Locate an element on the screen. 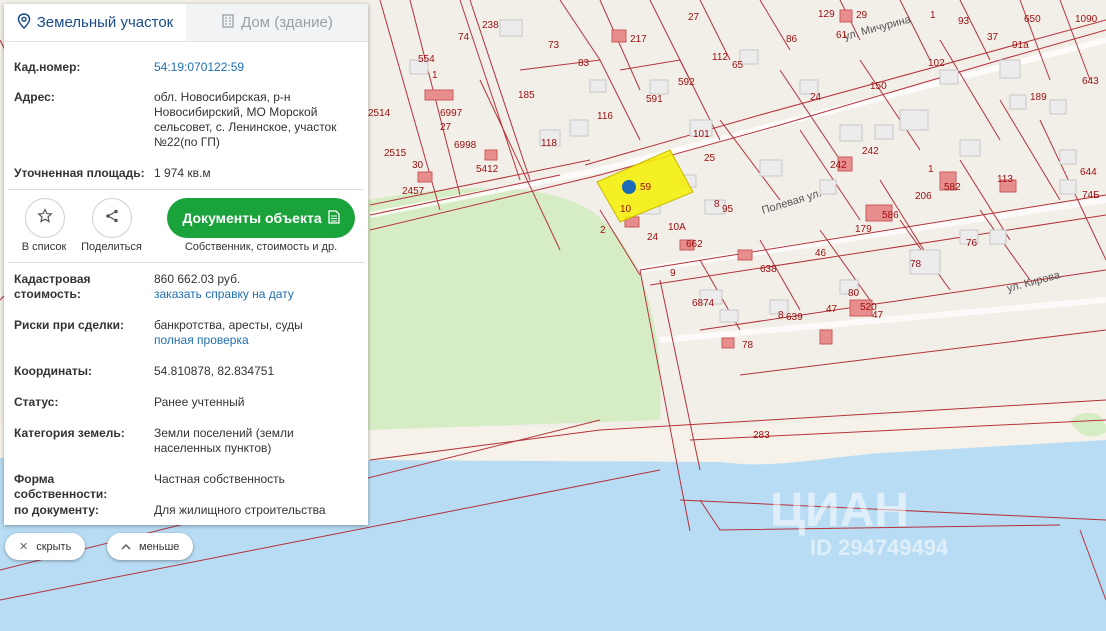 Image resolution: width=1106 pixels, height=631 pixels. parcel-label: 10 is located at coordinates (626, 209).